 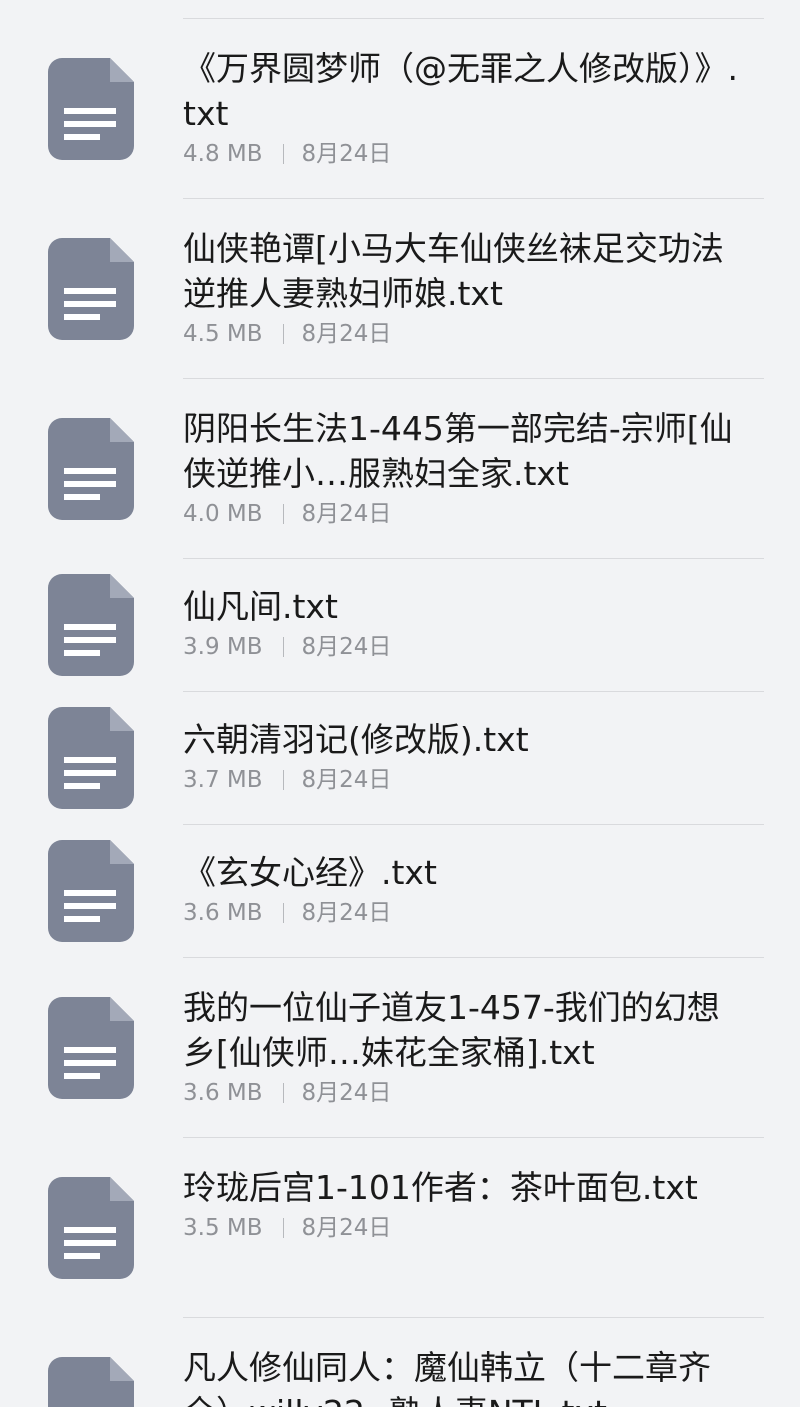 What do you see at coordinates (463, 889) in the screenshot?
I see `file-text: 《玄女心经》.txt 3.6 MB 8月24日` at bounding box center [463, 889].